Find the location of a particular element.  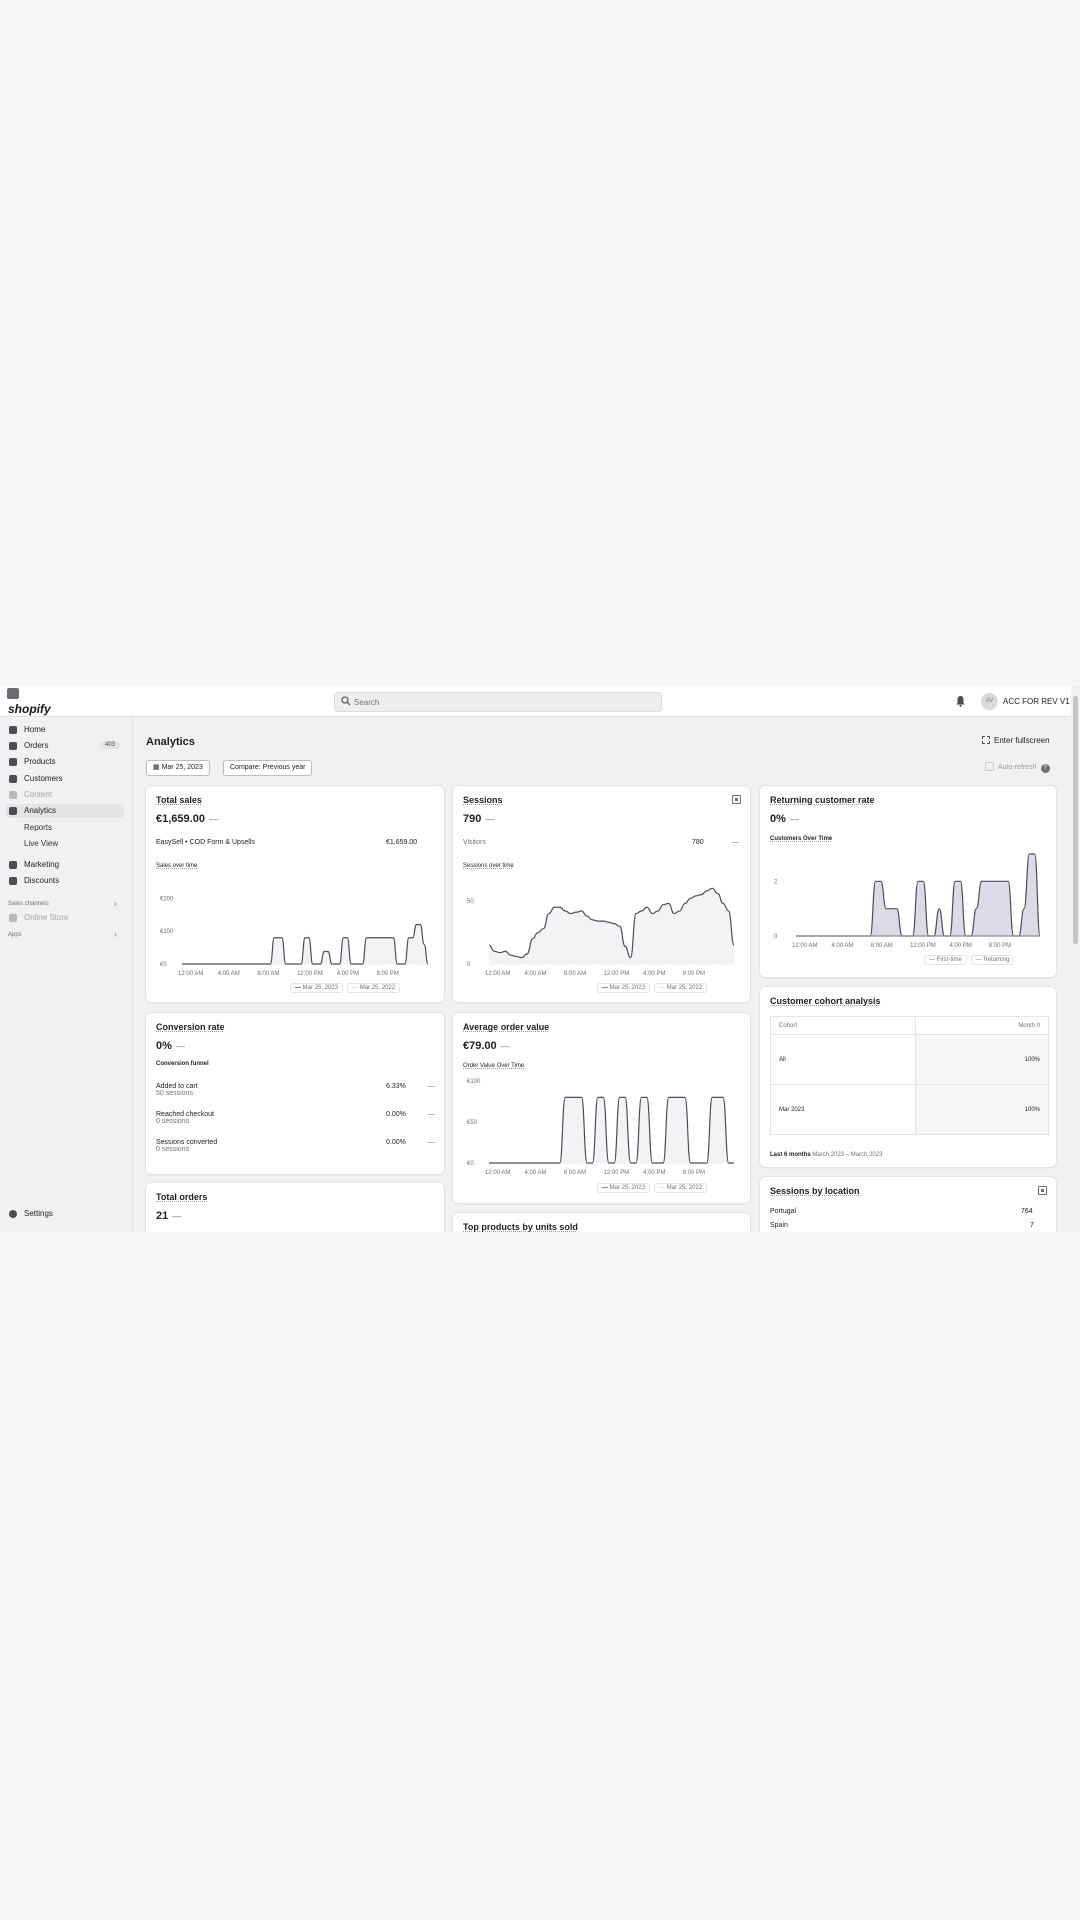

orders-count-badge: 403 is located at coordinates (109, 745).